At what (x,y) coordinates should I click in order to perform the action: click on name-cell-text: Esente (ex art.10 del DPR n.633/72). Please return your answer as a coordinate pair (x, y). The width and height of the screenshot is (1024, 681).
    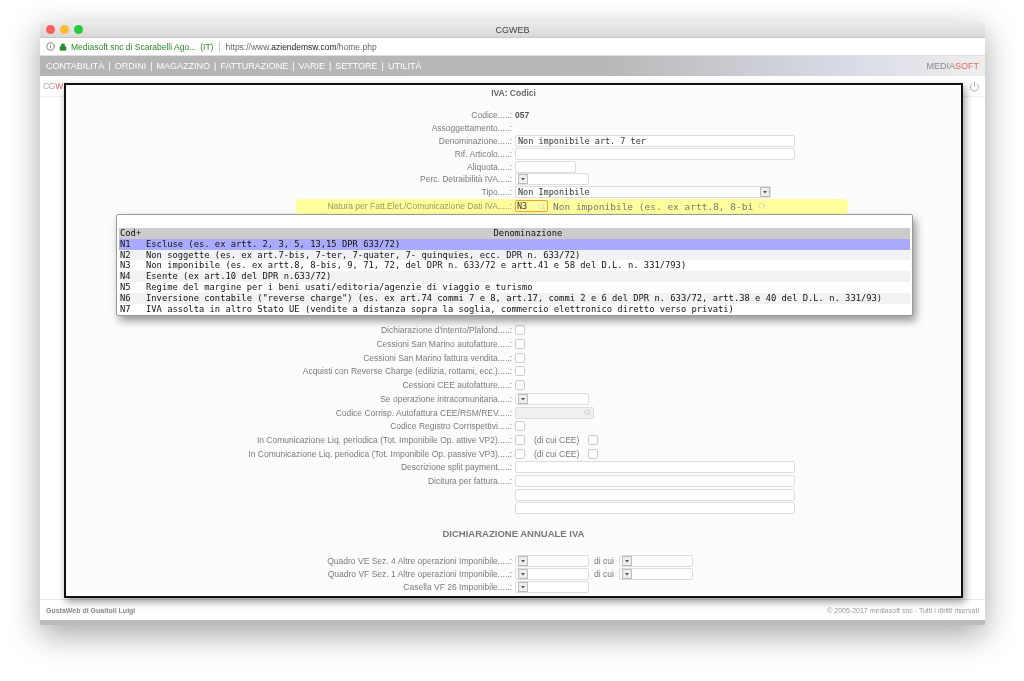
    Looking at the image, I should click on (239, 276).